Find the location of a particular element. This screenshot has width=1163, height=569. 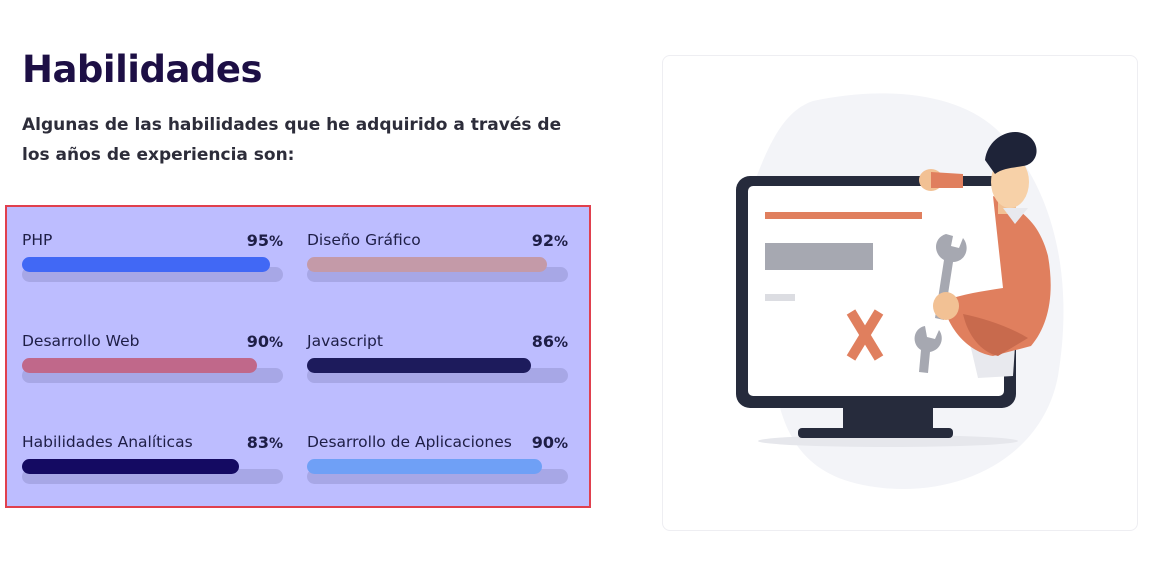

skill-item-habilidades-analiticas: Habilidades Analíticas 83% is located at coordinates (152, 463).